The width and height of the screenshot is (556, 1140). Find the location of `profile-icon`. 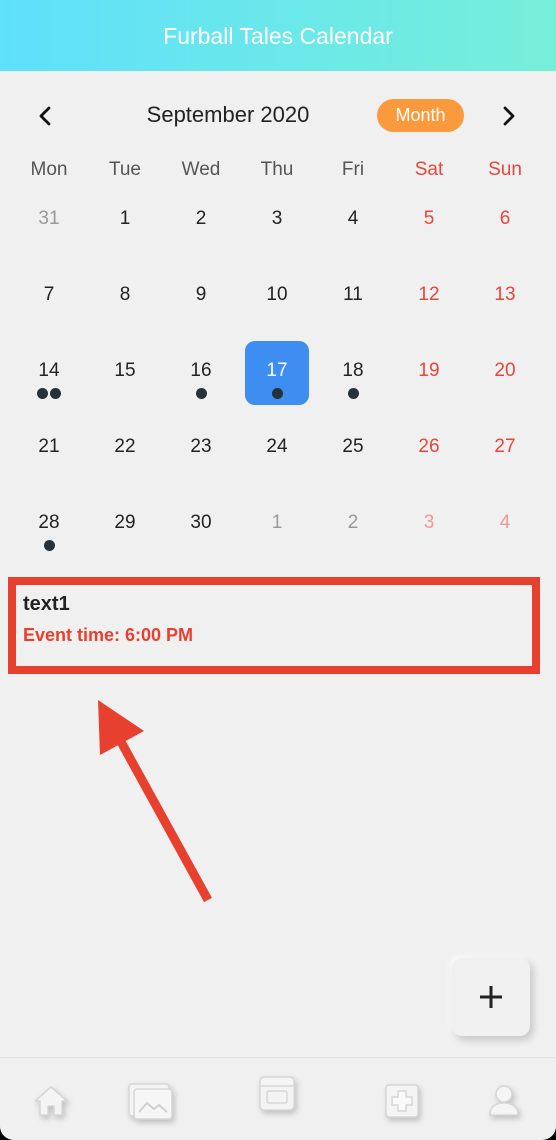

profile-icon is located at coordinates (504, 1100).